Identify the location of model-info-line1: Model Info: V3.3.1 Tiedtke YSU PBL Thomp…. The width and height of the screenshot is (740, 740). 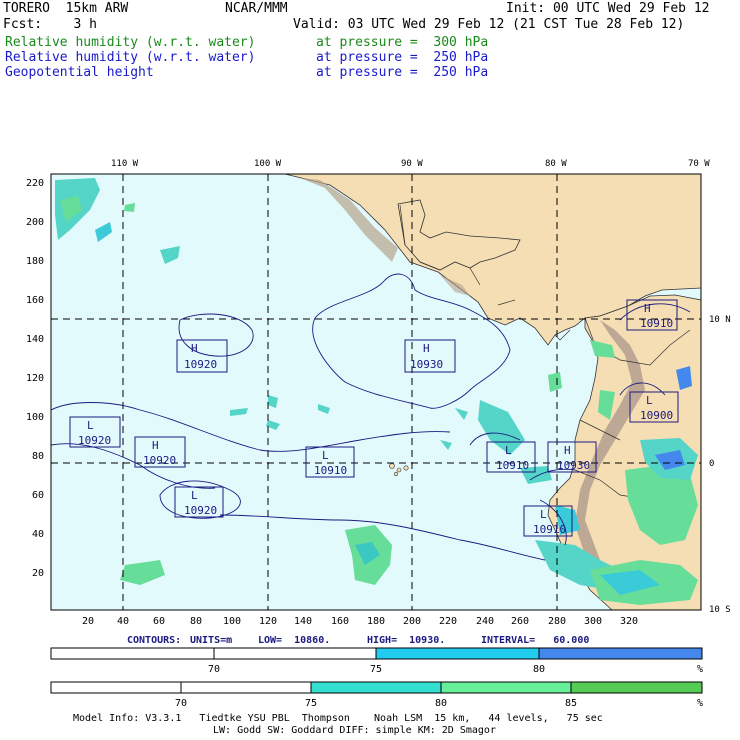
(338, 718).